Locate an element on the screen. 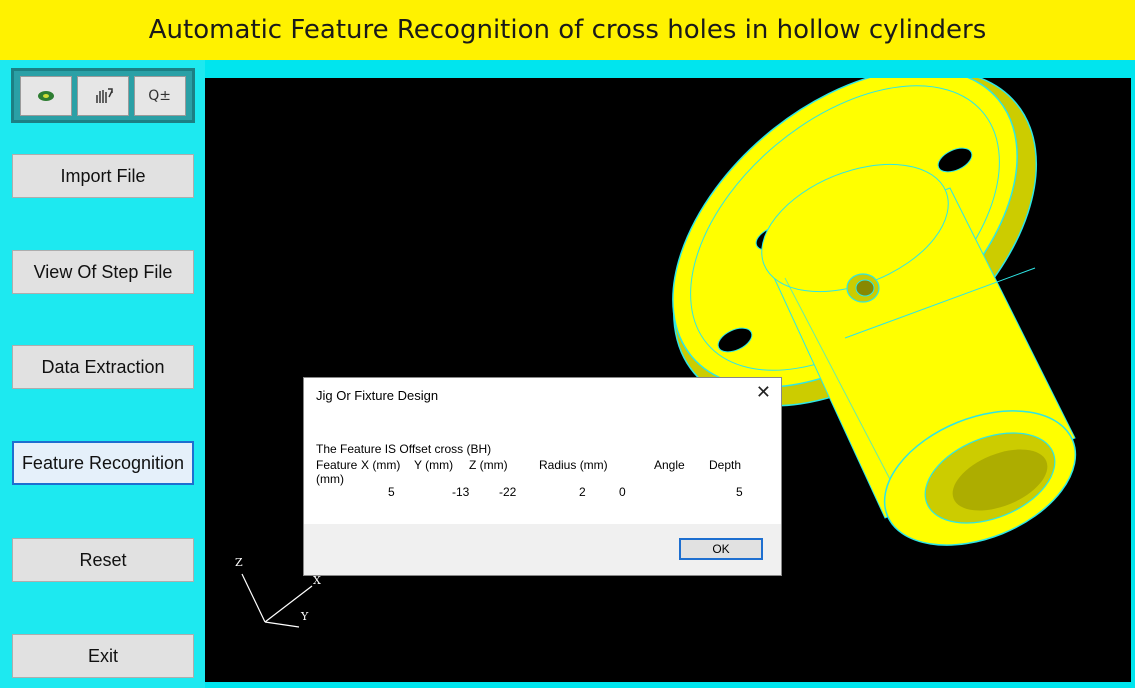  rotate-icon is located at coordinates (46, 95).